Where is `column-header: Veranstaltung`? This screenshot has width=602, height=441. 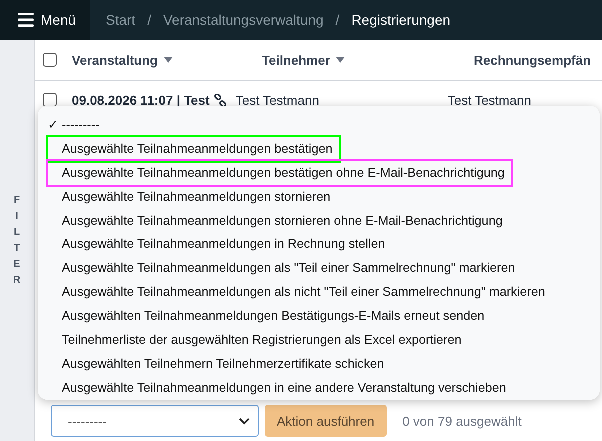 column-header: Veranstaltung is located at coordinates (167, 60).